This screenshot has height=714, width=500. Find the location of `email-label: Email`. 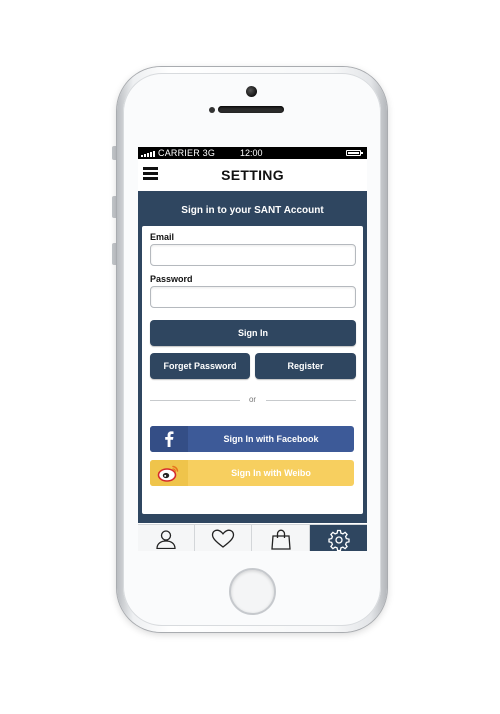

email-label: Email is located at coordinates (162, 237).